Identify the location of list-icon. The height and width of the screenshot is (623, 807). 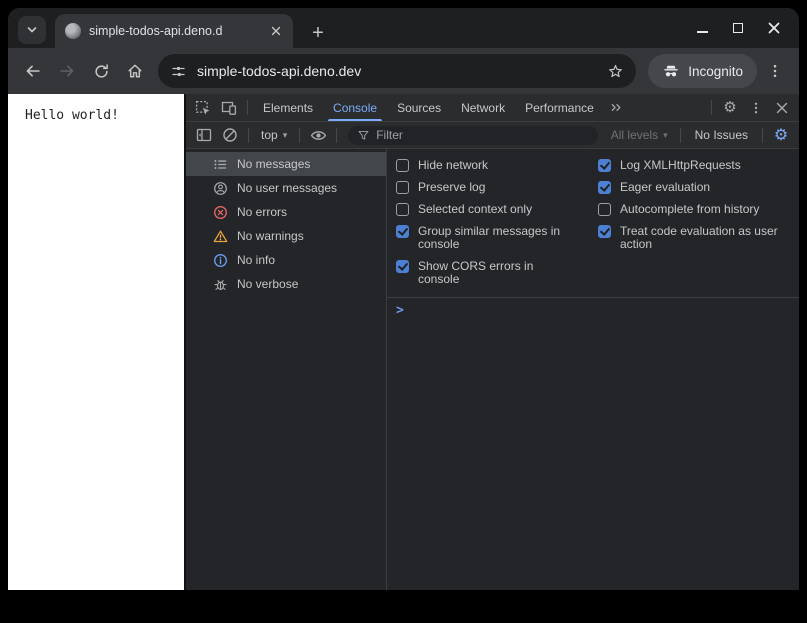
(220, 164).